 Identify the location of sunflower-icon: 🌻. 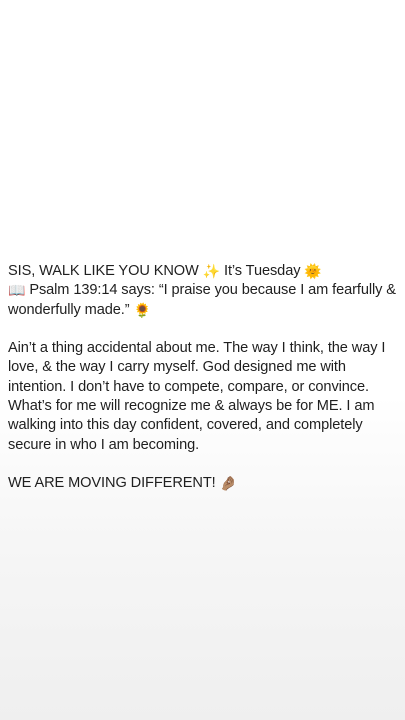
(142, 309).